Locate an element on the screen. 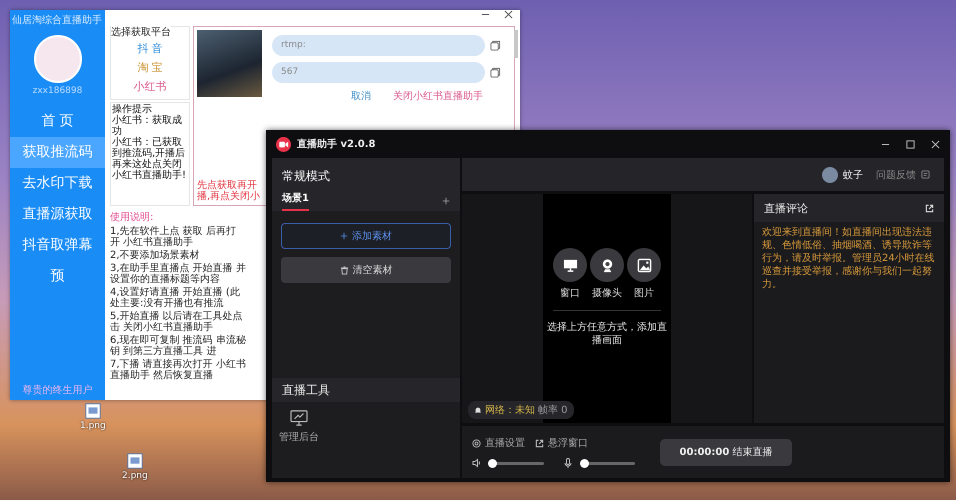 This screenshot has width=956, height=500. image-icon is located at coordinates (644, 265).